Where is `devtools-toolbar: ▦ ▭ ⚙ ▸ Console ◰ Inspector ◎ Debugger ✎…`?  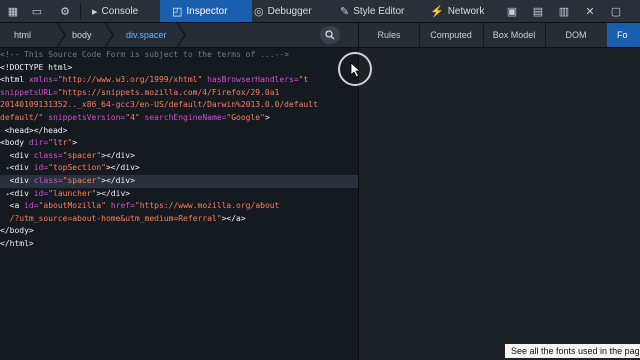
devtools-toolbar: ▦ ▭ ⚙ ▸ Console ◰ Inspector ◎ Debugger ✎… is located at coordinates (320, 11).